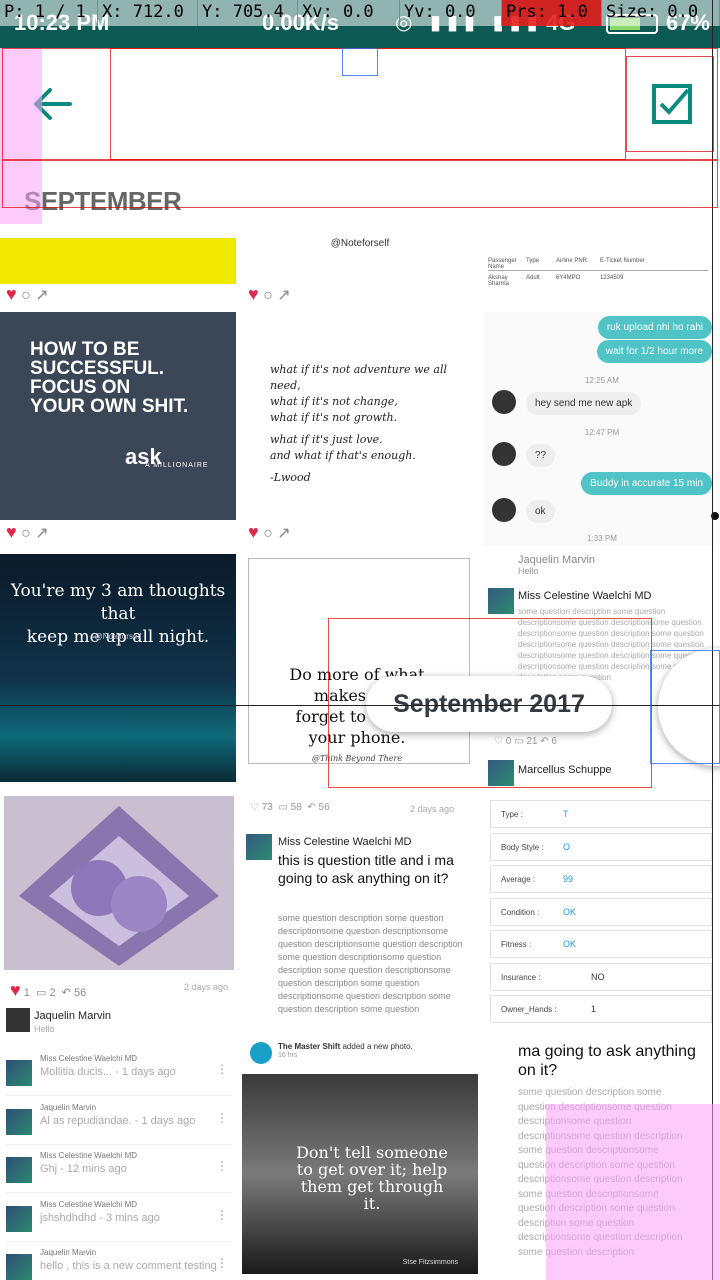 The height and width of the screenshot is (1280, 720). What do you see at coordinates (541, 455) in the screenshot?
I see `chat-bubble-in: ??` at bounding box center [541, 455].